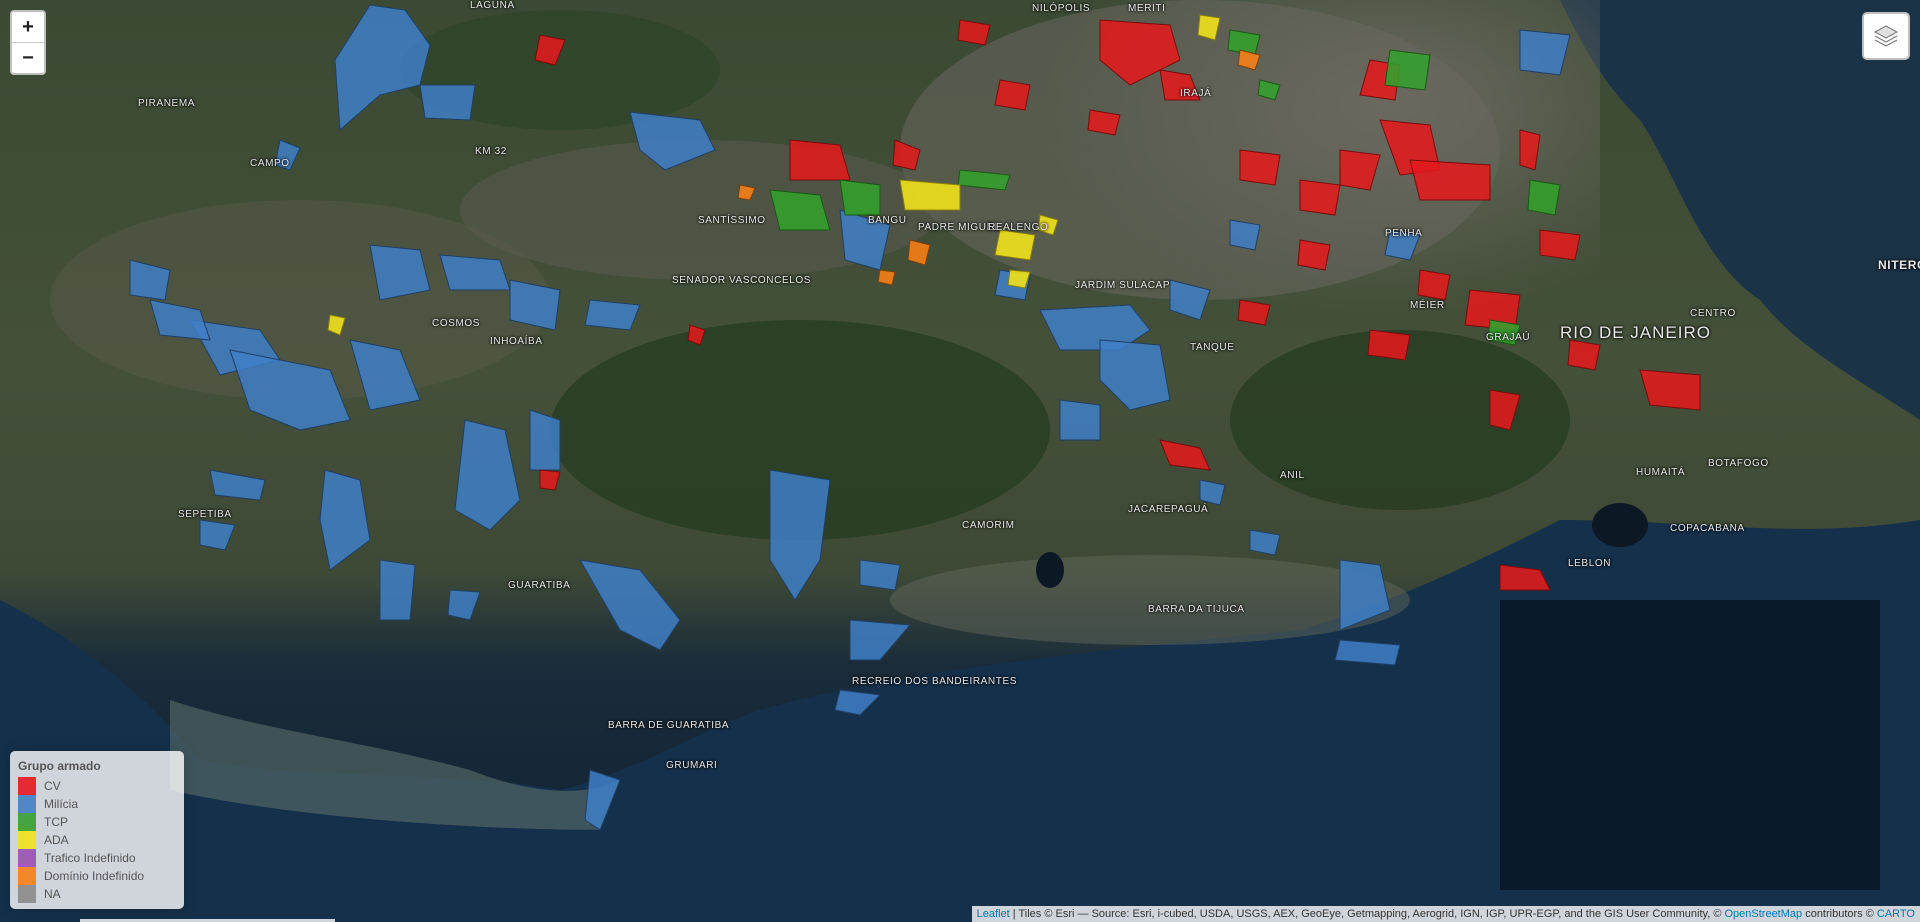 Image resolution: width=1920 pixels, height=922 pixels. I want to click on legend-item: Trafico Indefinido, so click(96, 858).